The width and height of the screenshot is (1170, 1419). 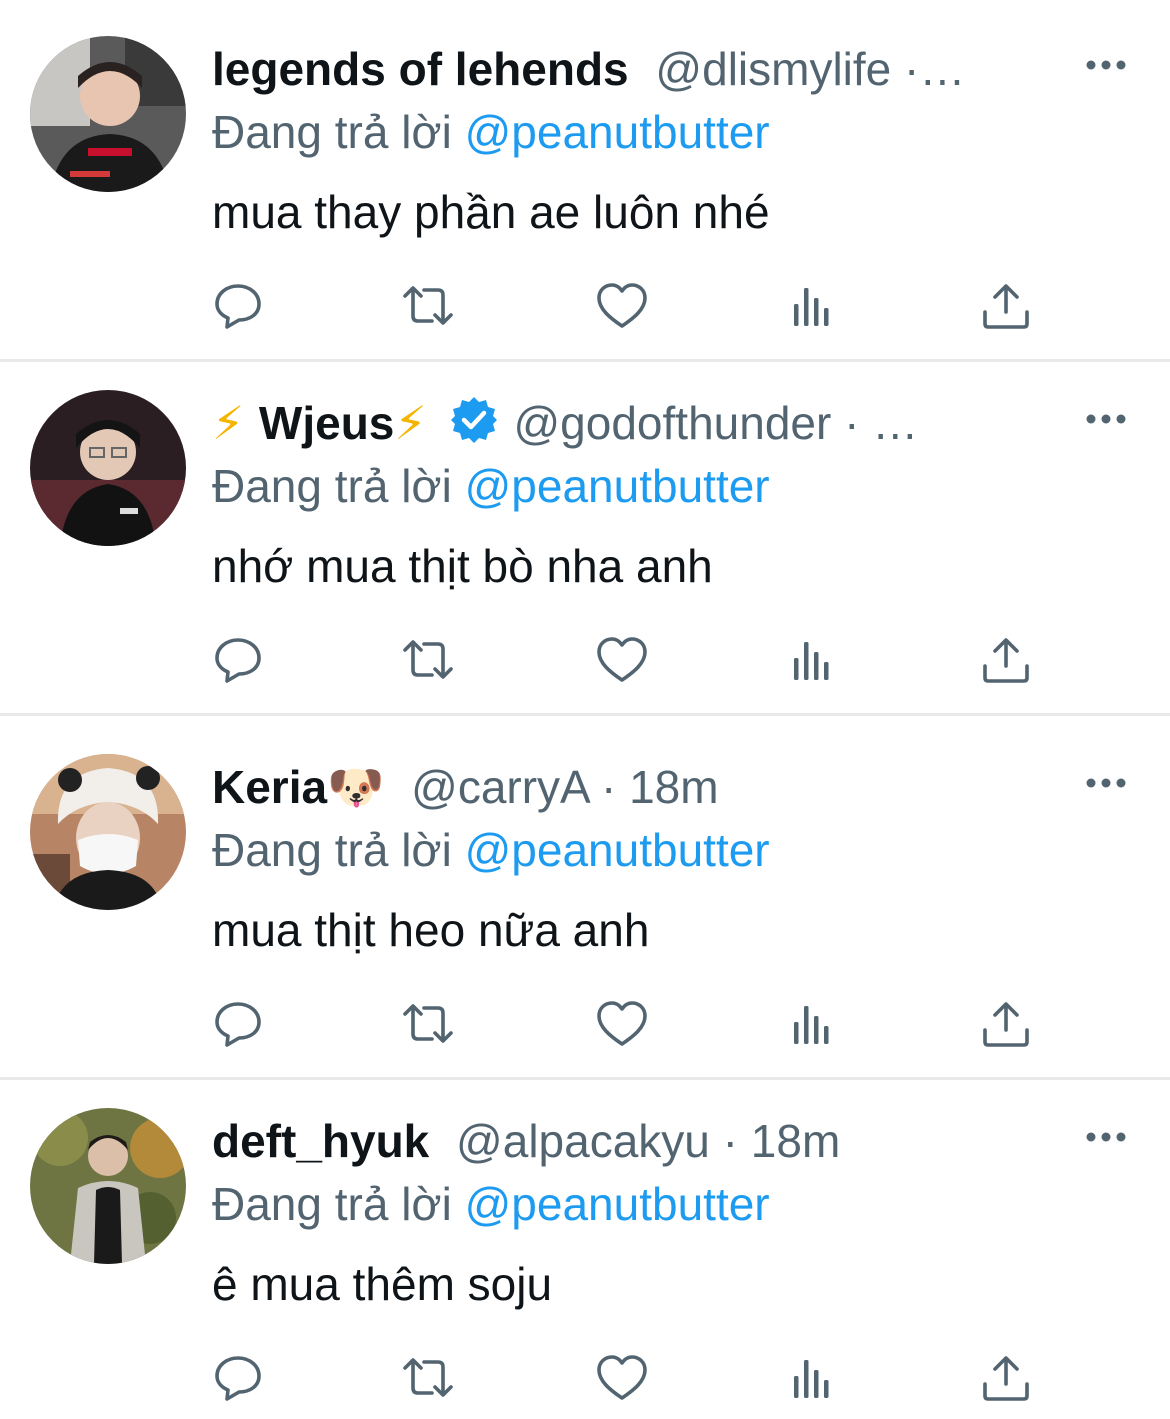 I want to click on tweet-text: nhớ mua thịt bò nha anh, so click(x=462, y=566).